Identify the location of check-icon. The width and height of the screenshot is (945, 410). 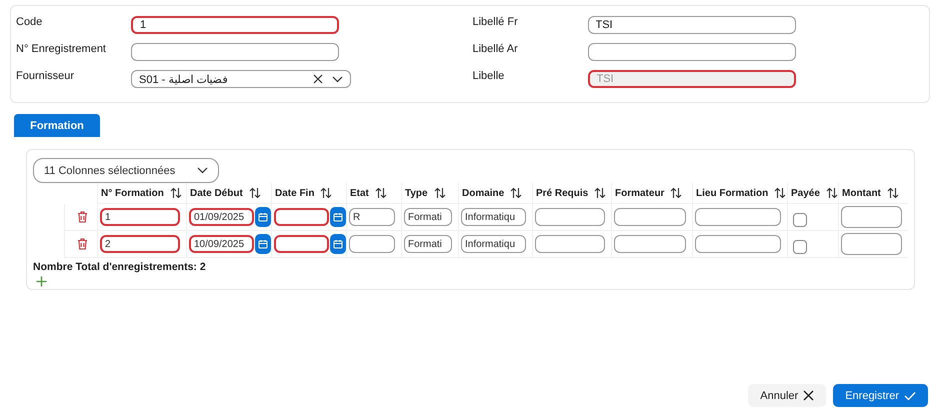
(910, 395).